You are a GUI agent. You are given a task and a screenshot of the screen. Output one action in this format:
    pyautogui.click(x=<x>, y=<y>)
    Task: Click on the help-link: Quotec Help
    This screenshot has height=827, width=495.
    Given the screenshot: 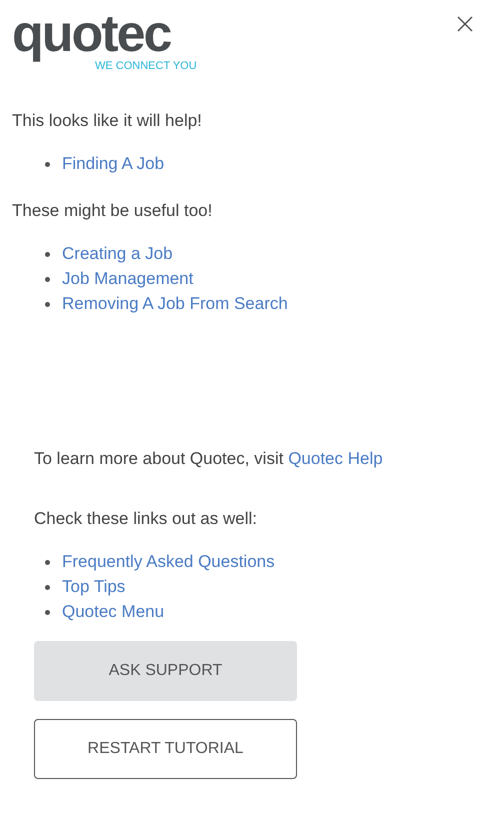 What is the action you would take?
    pyautogui.click(x=335, y=458)
    